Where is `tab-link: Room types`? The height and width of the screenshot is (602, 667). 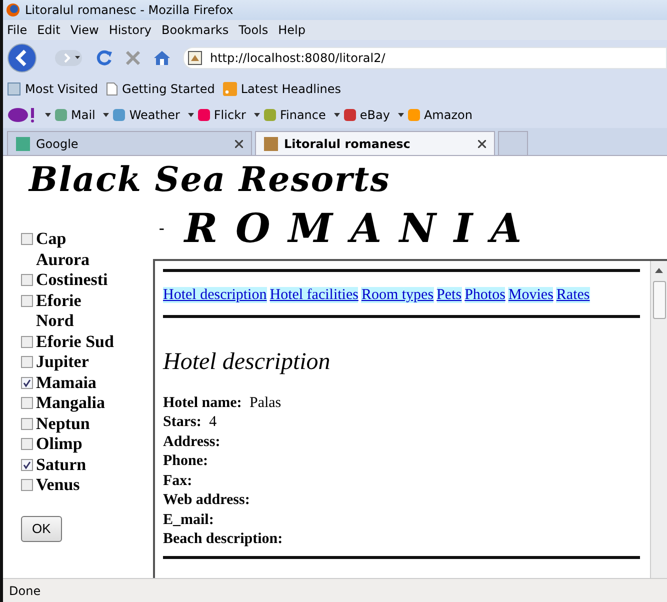 tab-link: Room types is located at coordinates (397, 295).